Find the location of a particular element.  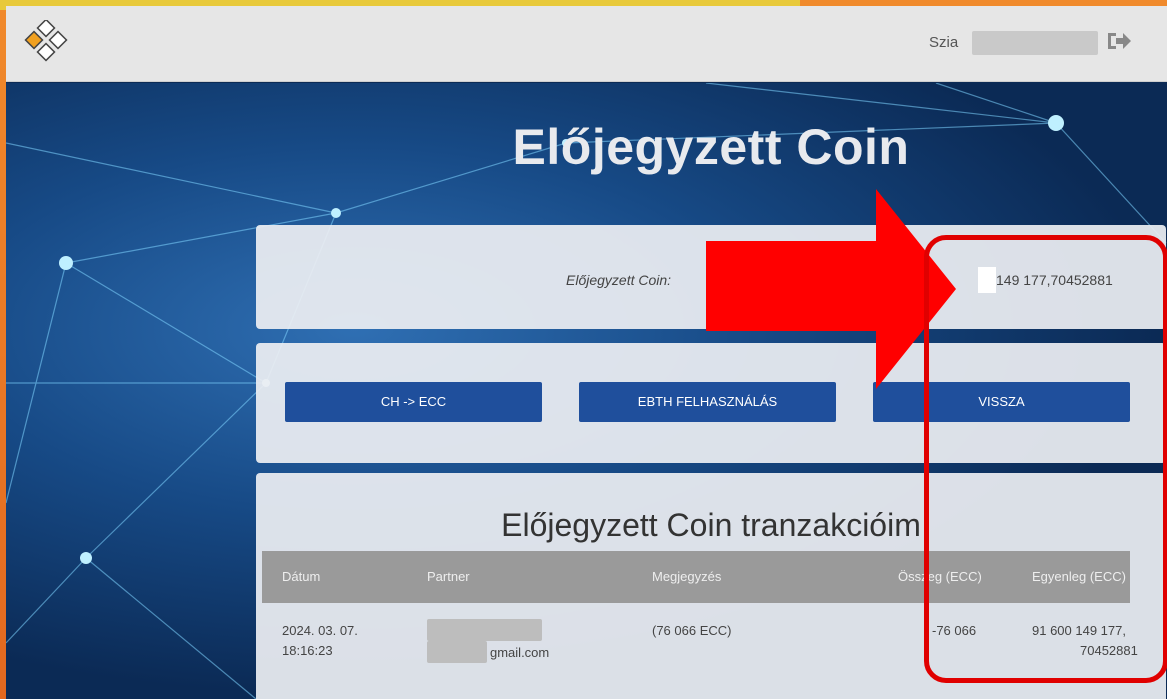

page-title: Előjegyzett Coin is located at coordinates (711, 147).